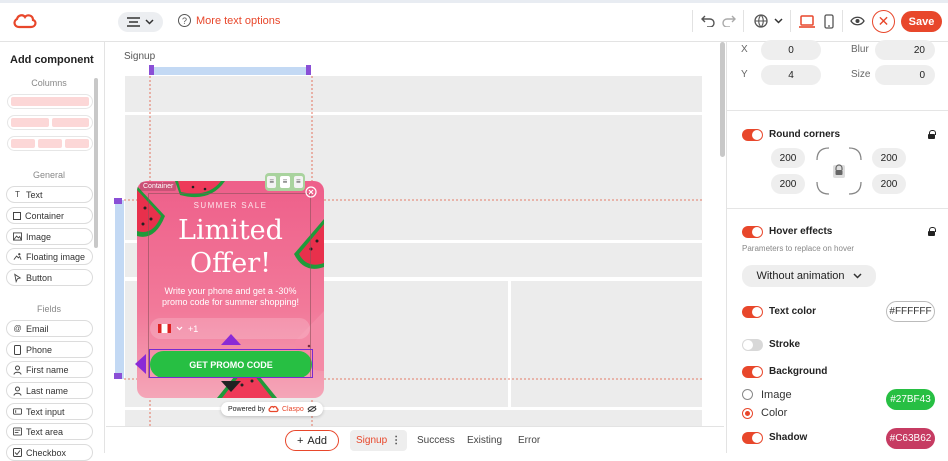 The height and width of the screenshot is (461, 948). Describe the element at coordinates (133, 22) in the screenshot. I see `align-icon` at that location.